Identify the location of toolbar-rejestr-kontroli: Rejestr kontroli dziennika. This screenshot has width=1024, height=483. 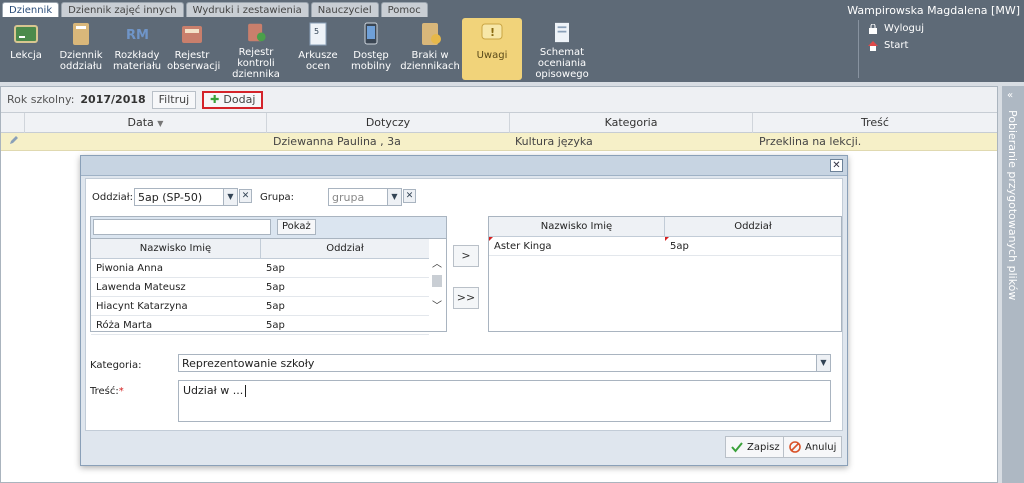
(256, 49).